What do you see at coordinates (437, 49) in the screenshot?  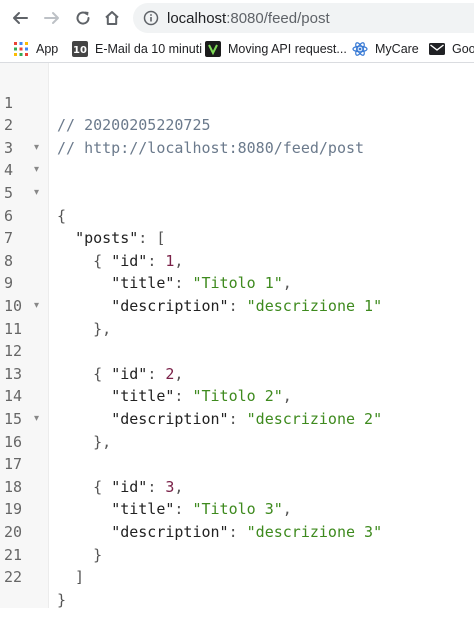 I see `mail-envelope-icon` at bounding box center [437, 49].